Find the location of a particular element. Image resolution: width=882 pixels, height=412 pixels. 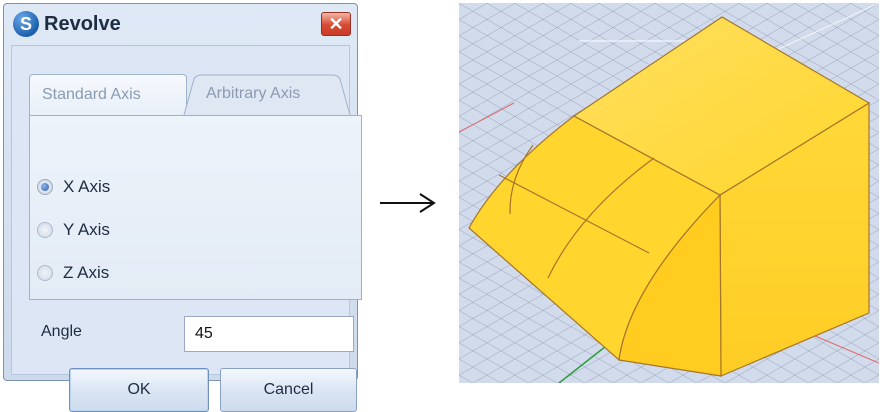

app-logo-icon: S is located at coordinates (26, 24).